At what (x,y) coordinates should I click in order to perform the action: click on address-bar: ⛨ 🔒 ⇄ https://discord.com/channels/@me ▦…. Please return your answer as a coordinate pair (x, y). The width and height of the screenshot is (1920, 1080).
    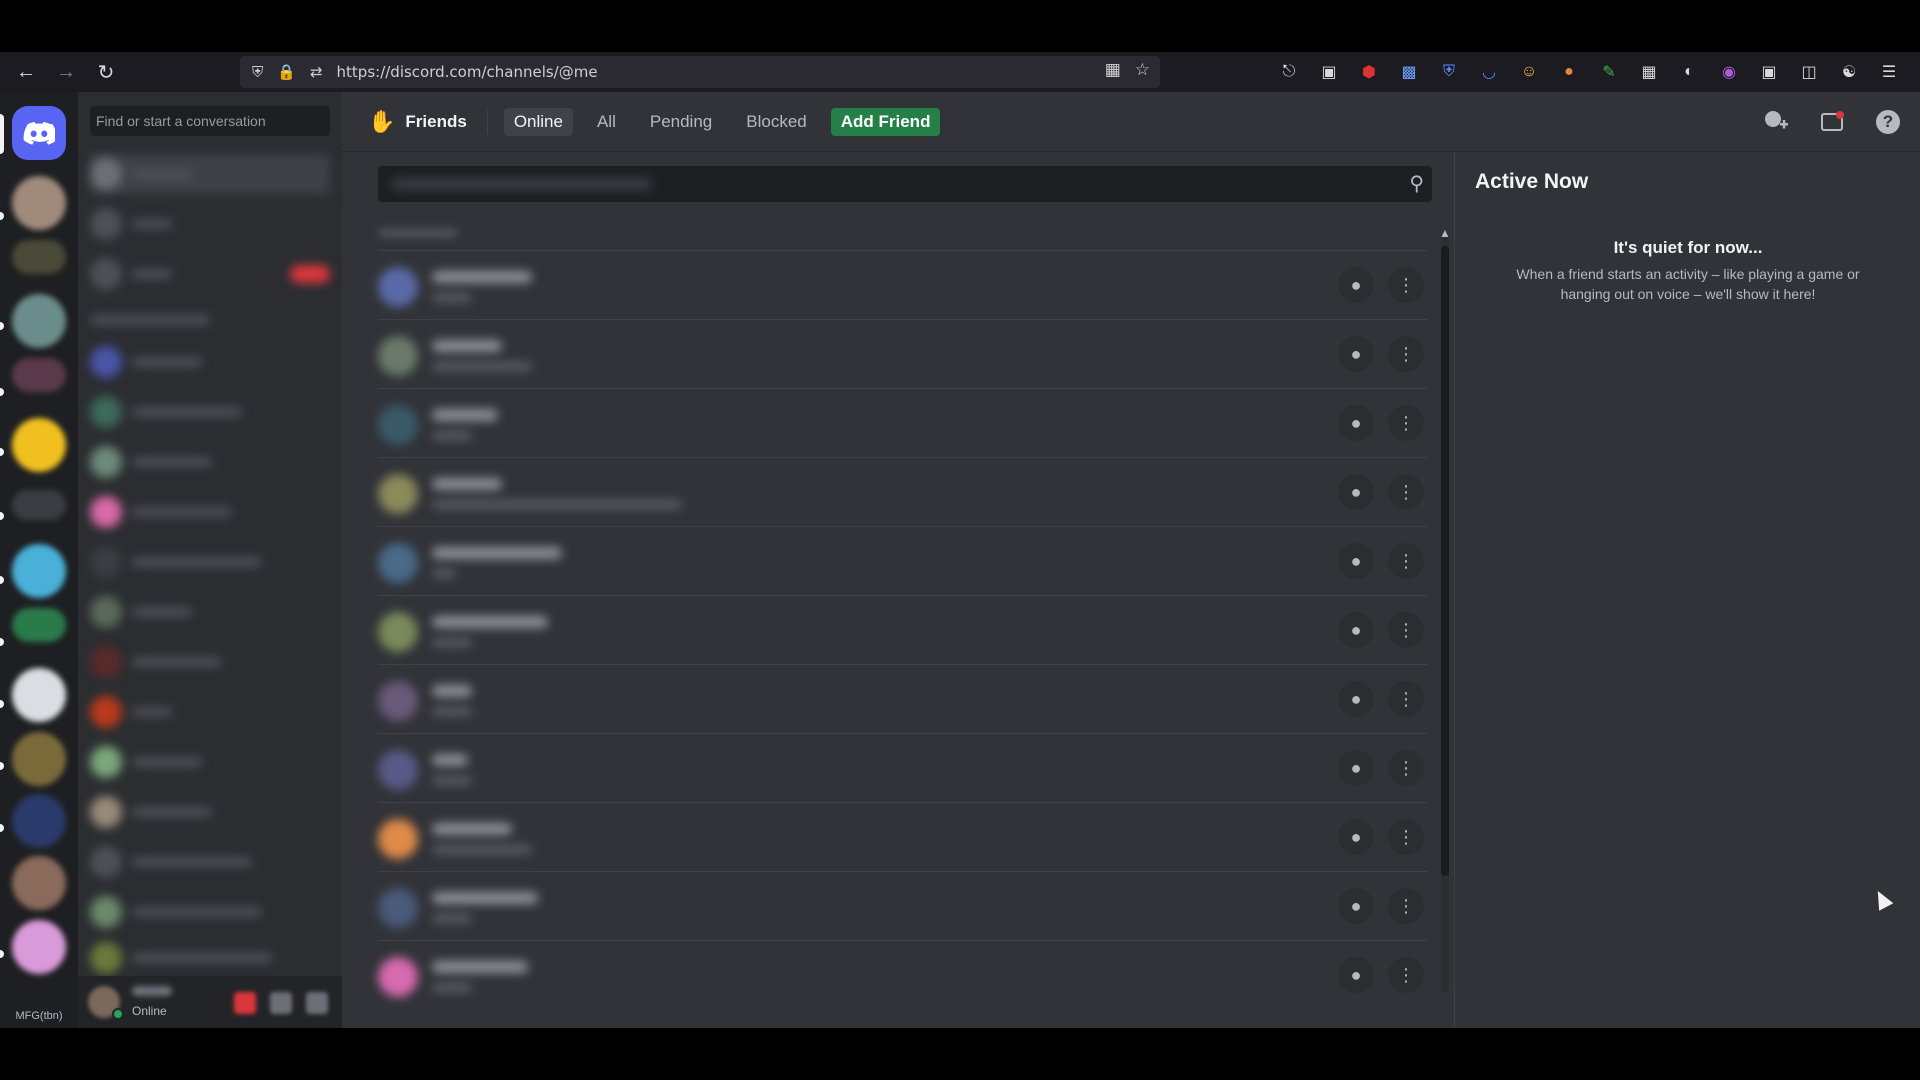
    Looking at the image, I should click on (700, 72).